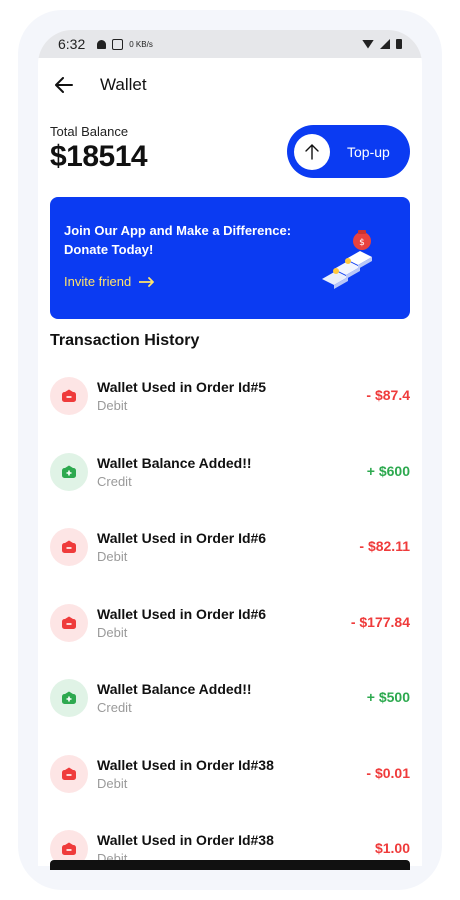 This screenshot has height=900, width=460. I want to click on transaction-amount: - $177.84, so click(380, 621).